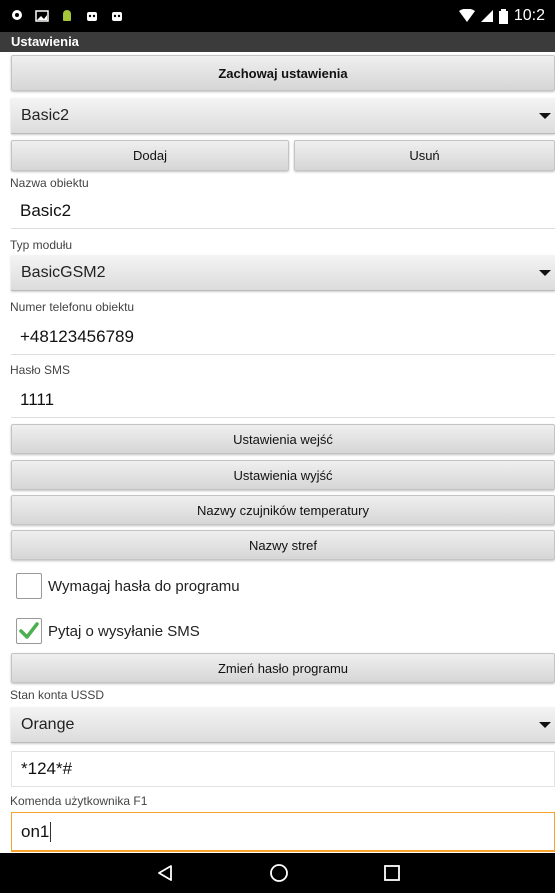 The width and height of the screenshot is (555, 893). Describe the element at coordinates (29, 586) in the screenshot. I see `require-password-checkbox` at that location.